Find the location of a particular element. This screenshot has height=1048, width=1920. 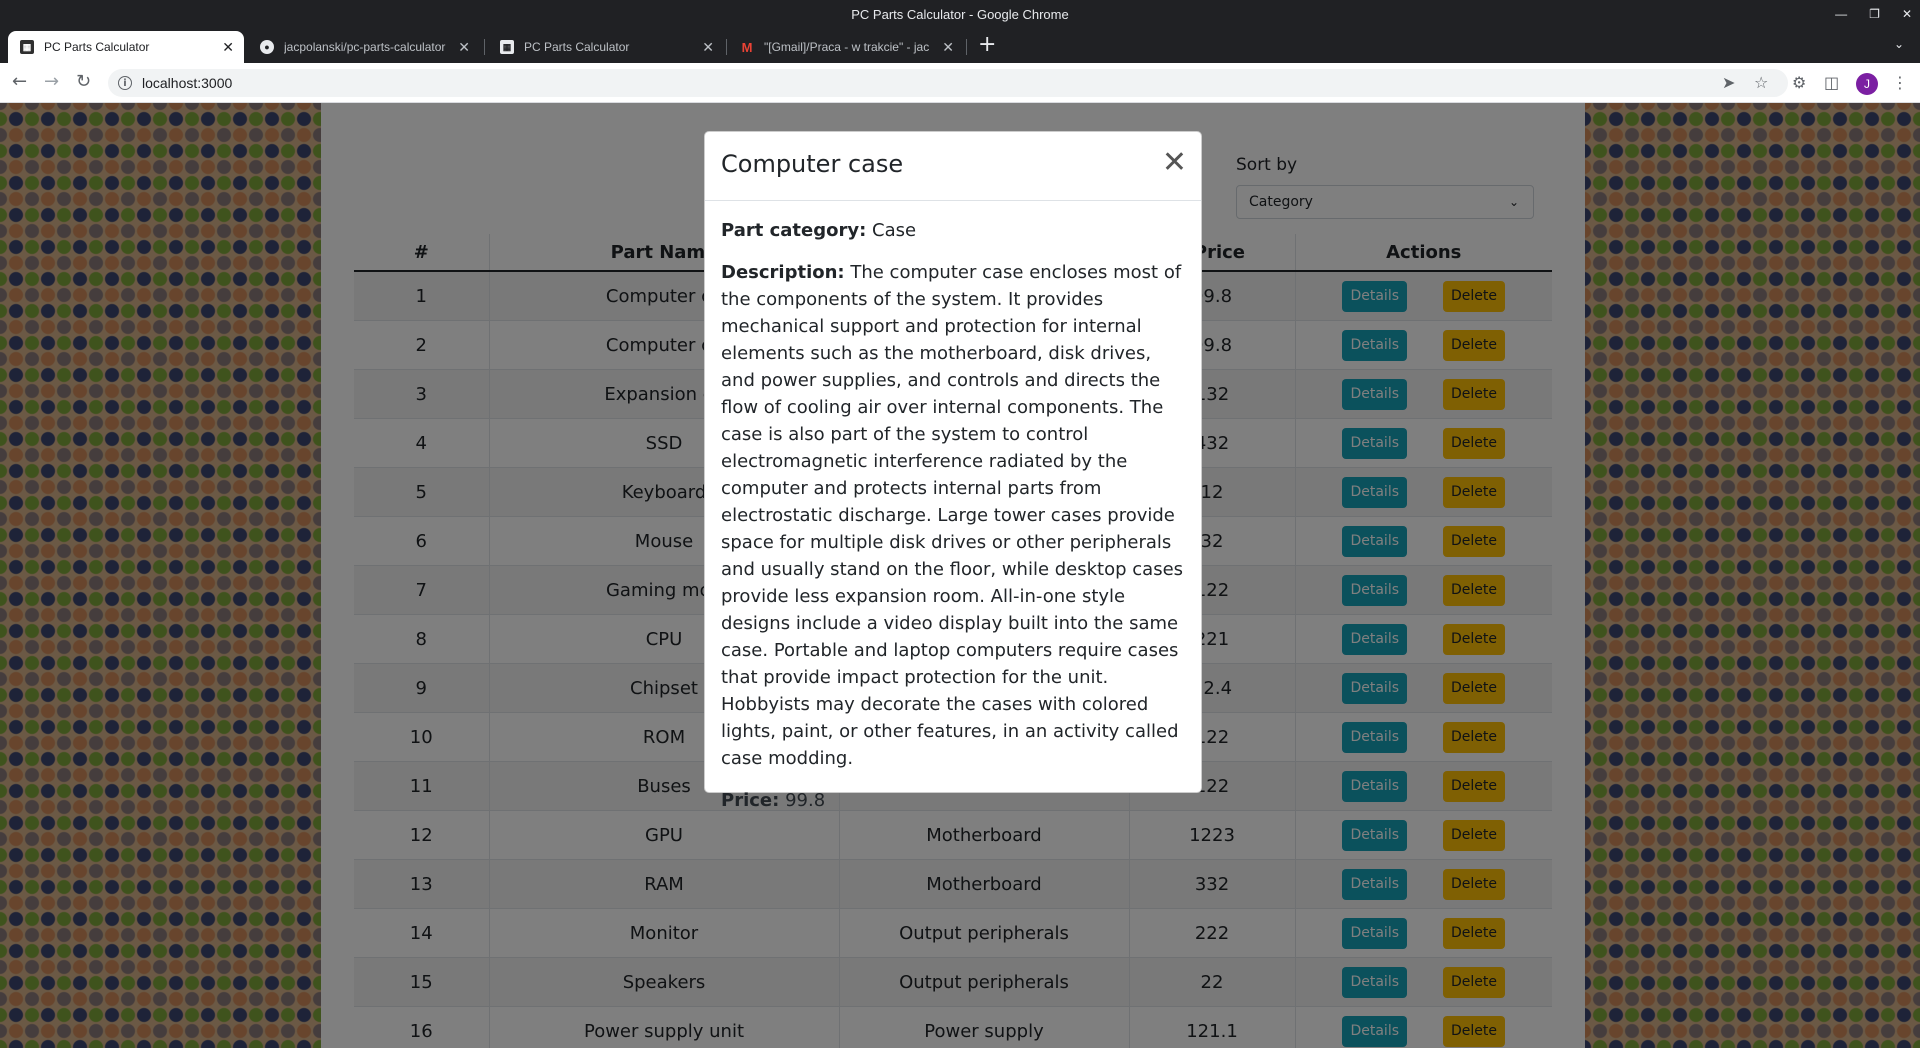

price-value: 99.8 is located at coordinates (805, 800).